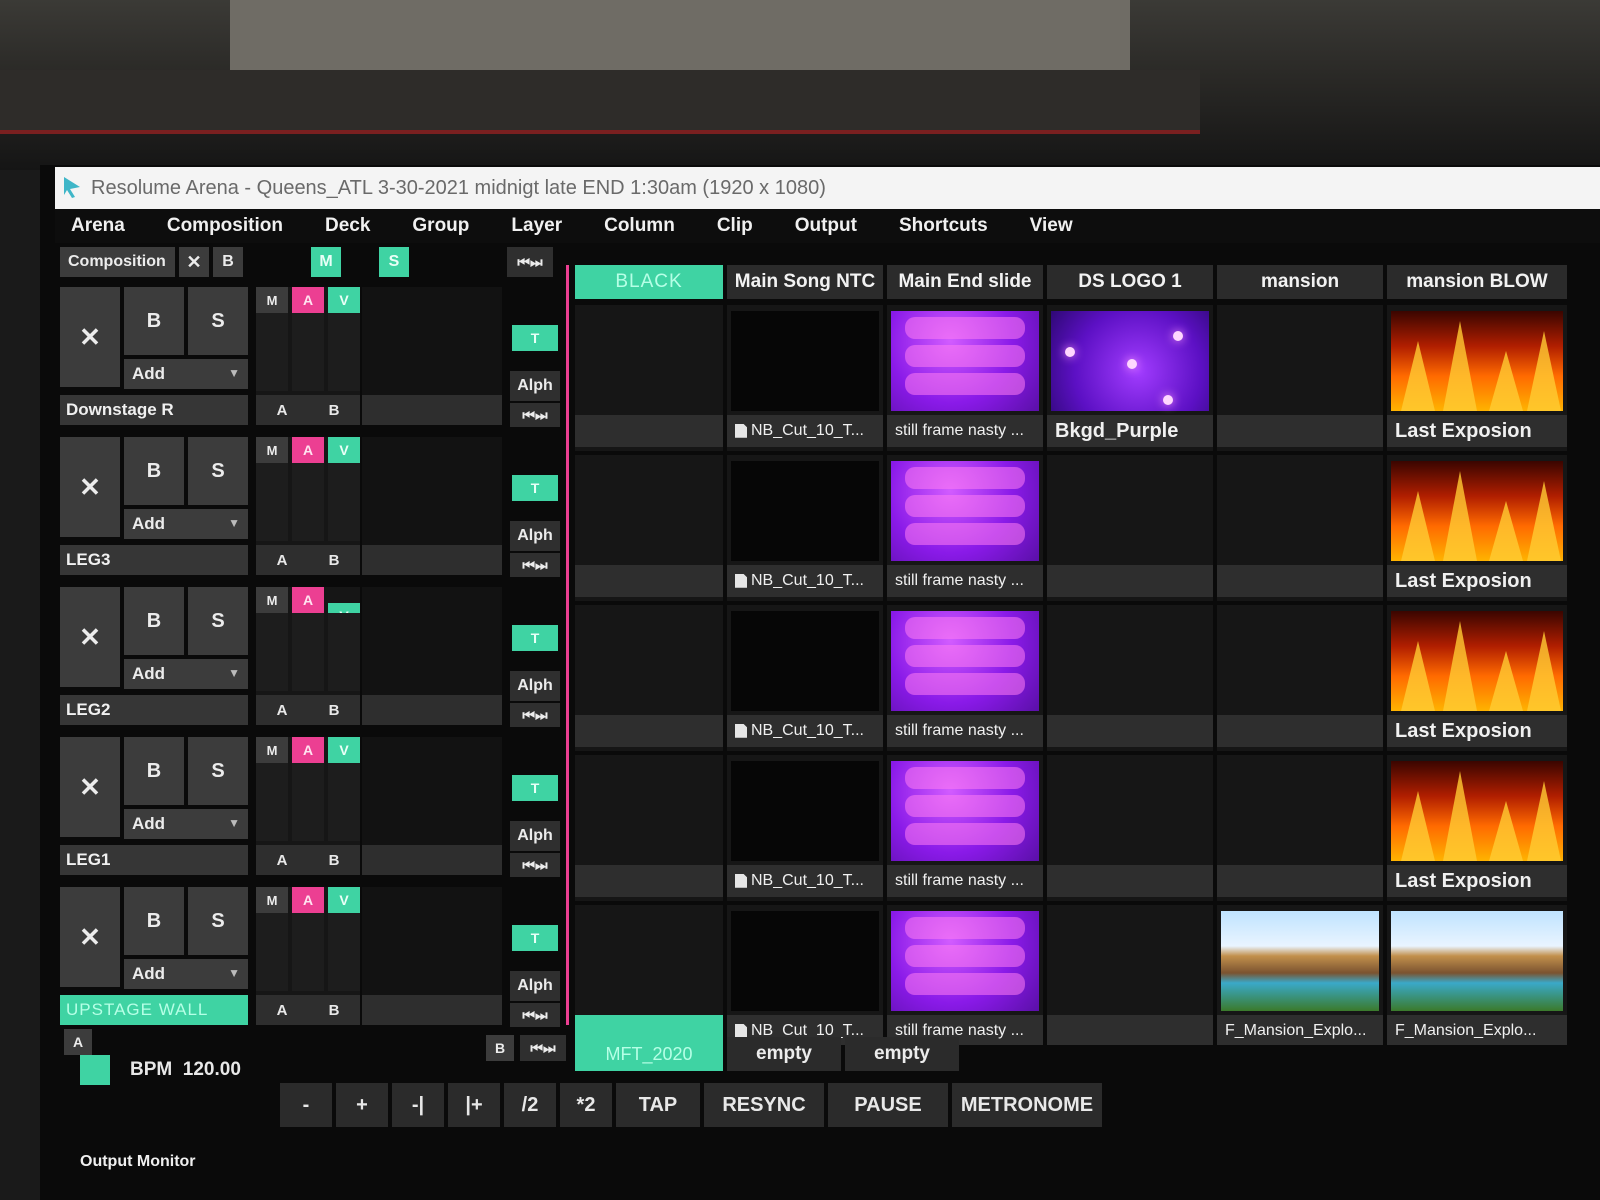 The width and height of the screenshot is (1600, 1200). Describe the element at coordinates (308, 952) in the screenshot. I see `layer-fader` at that location.